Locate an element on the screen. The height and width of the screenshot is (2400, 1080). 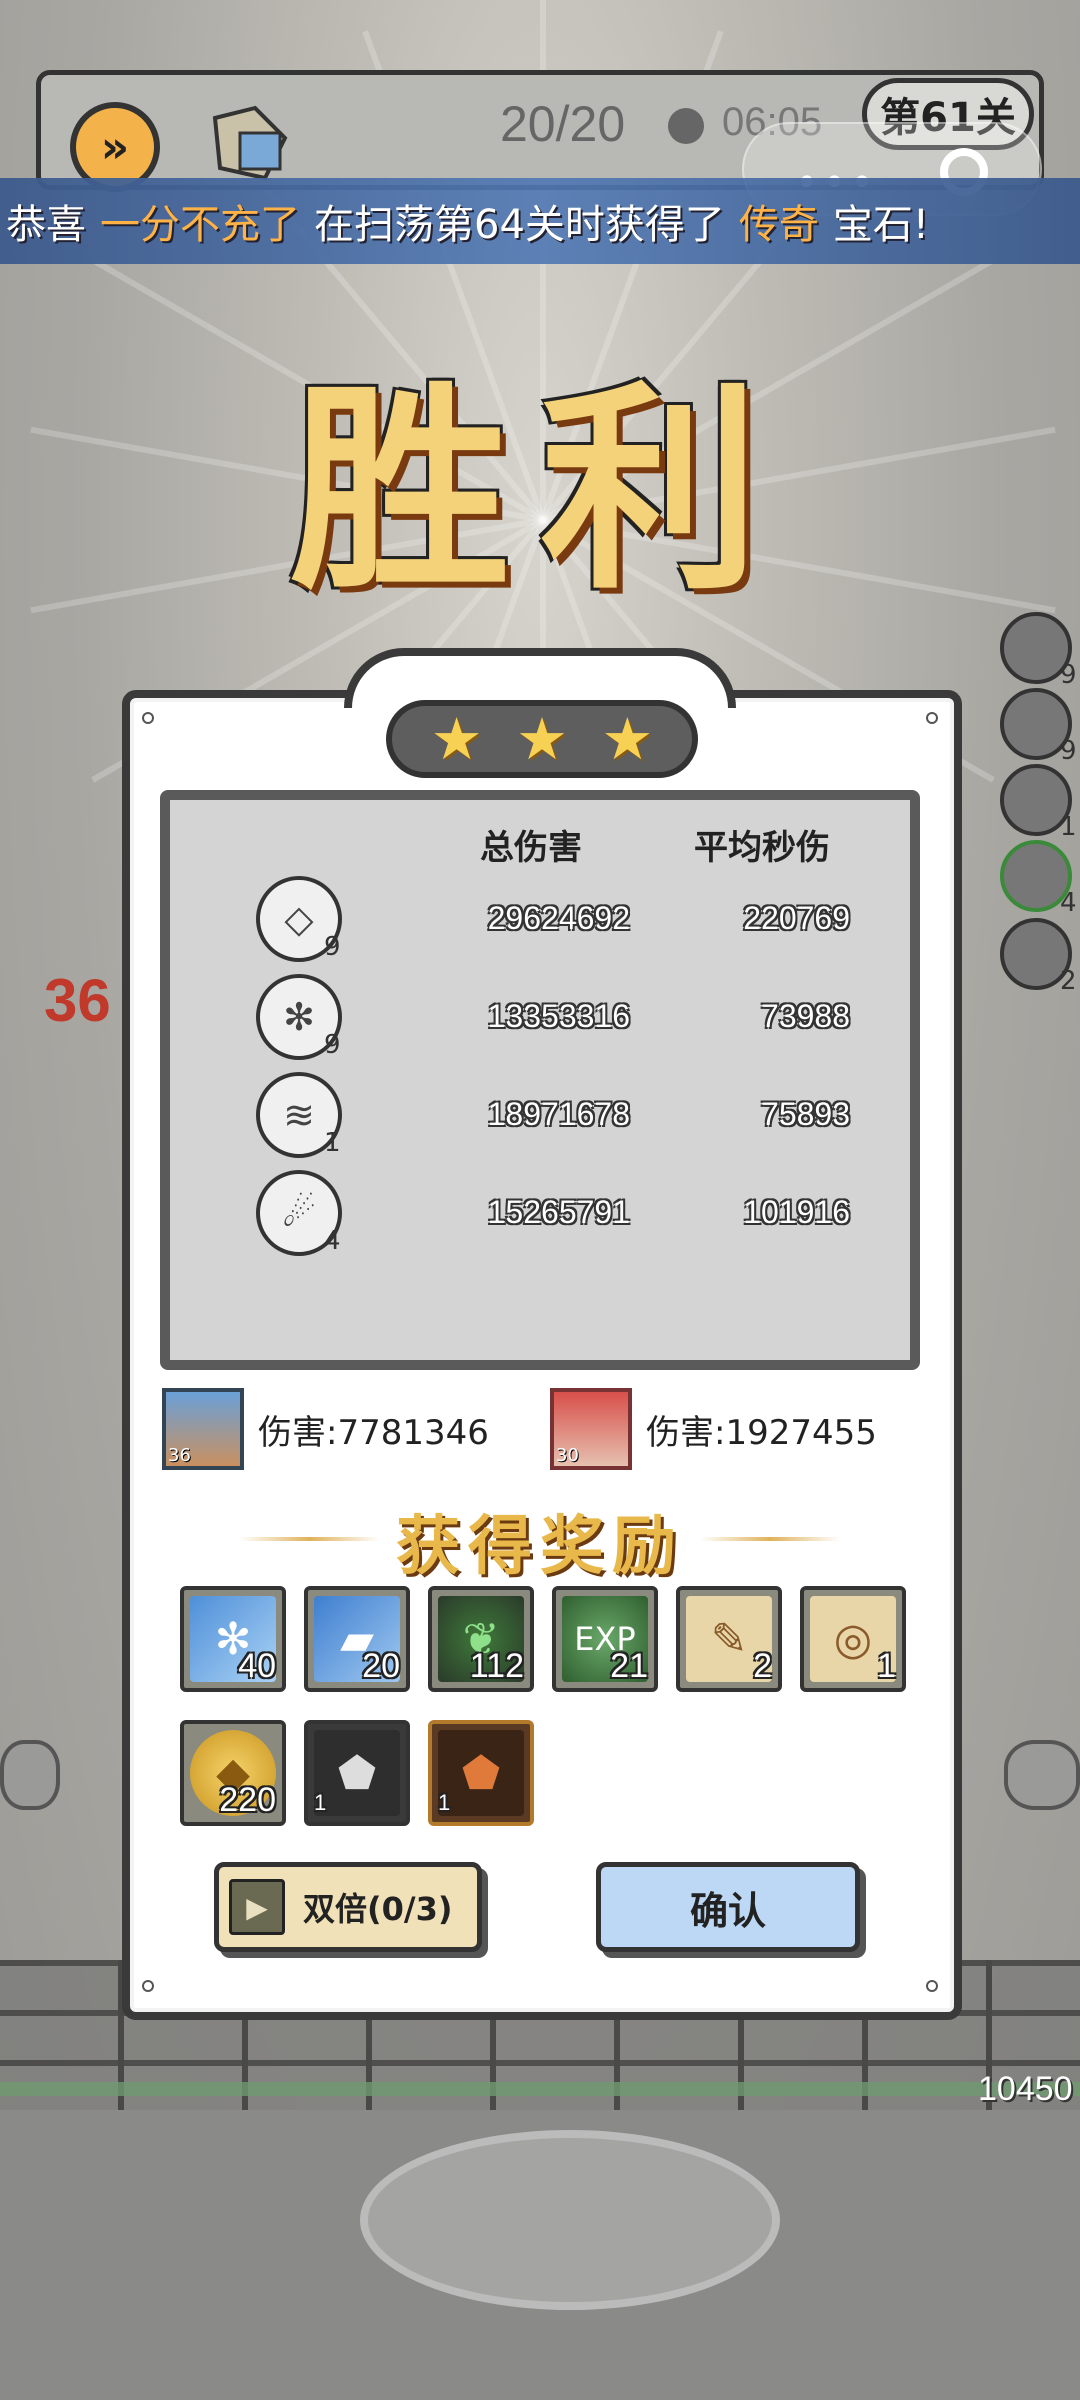
hero-damage-1: 36 伤害:7781346 is located at coordinates (325, 1429).